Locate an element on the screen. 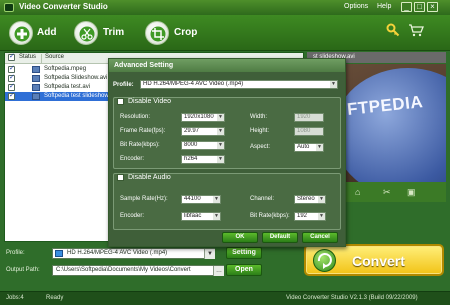 This screenshot has height=305, width=450. crop-label: Crop is located at coordinates (185, 32).